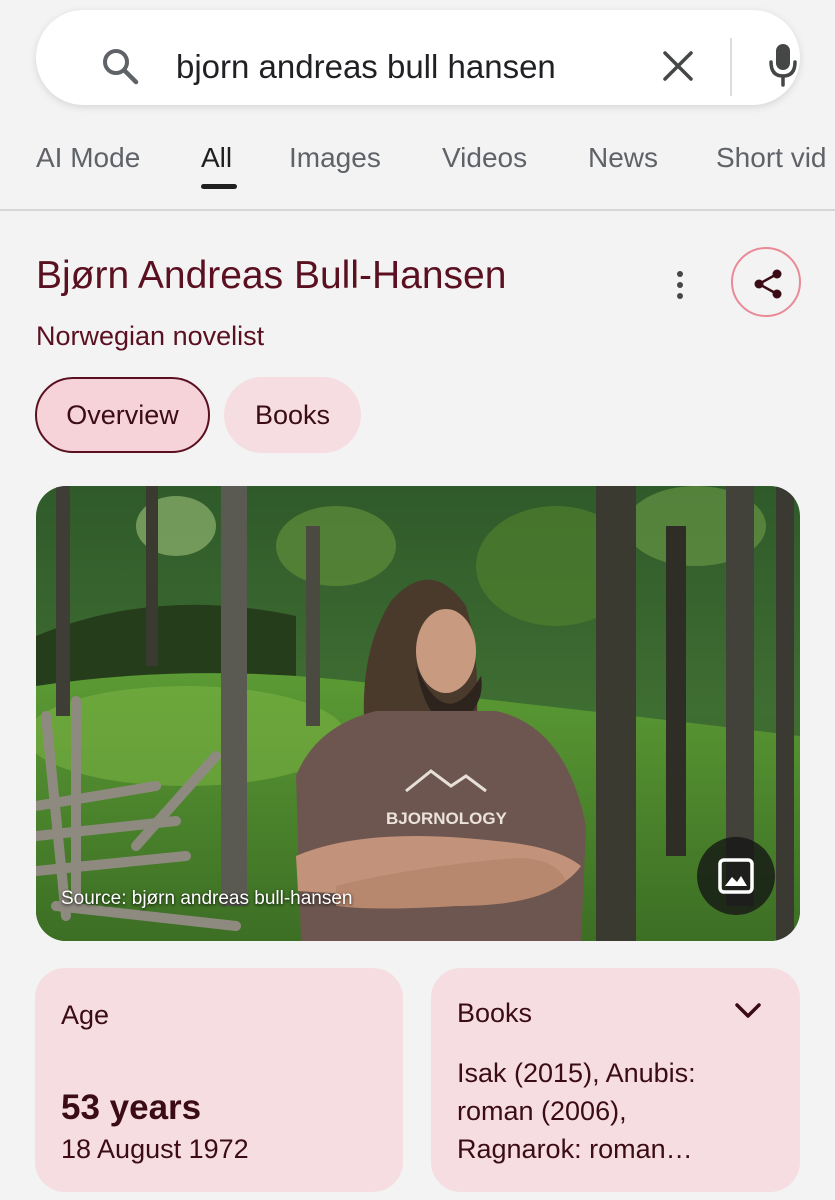 This screenshot has height=1200, width=835. What do you see at coordinates (783, 65) in the screenshot?
I see `mic-icon` at bounding box center [783, 65].